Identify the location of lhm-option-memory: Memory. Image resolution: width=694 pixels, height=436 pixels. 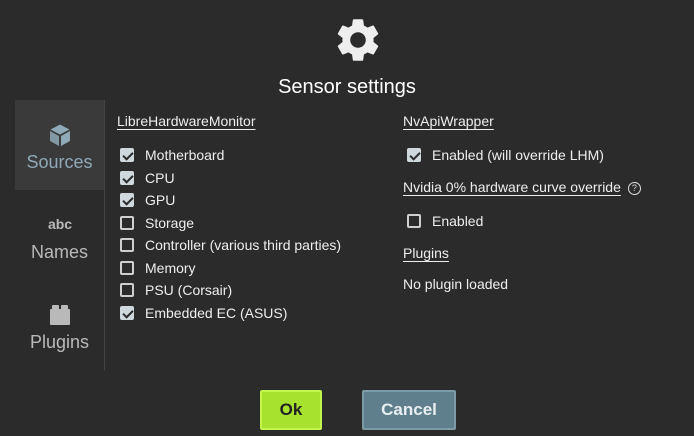
(158, 268).